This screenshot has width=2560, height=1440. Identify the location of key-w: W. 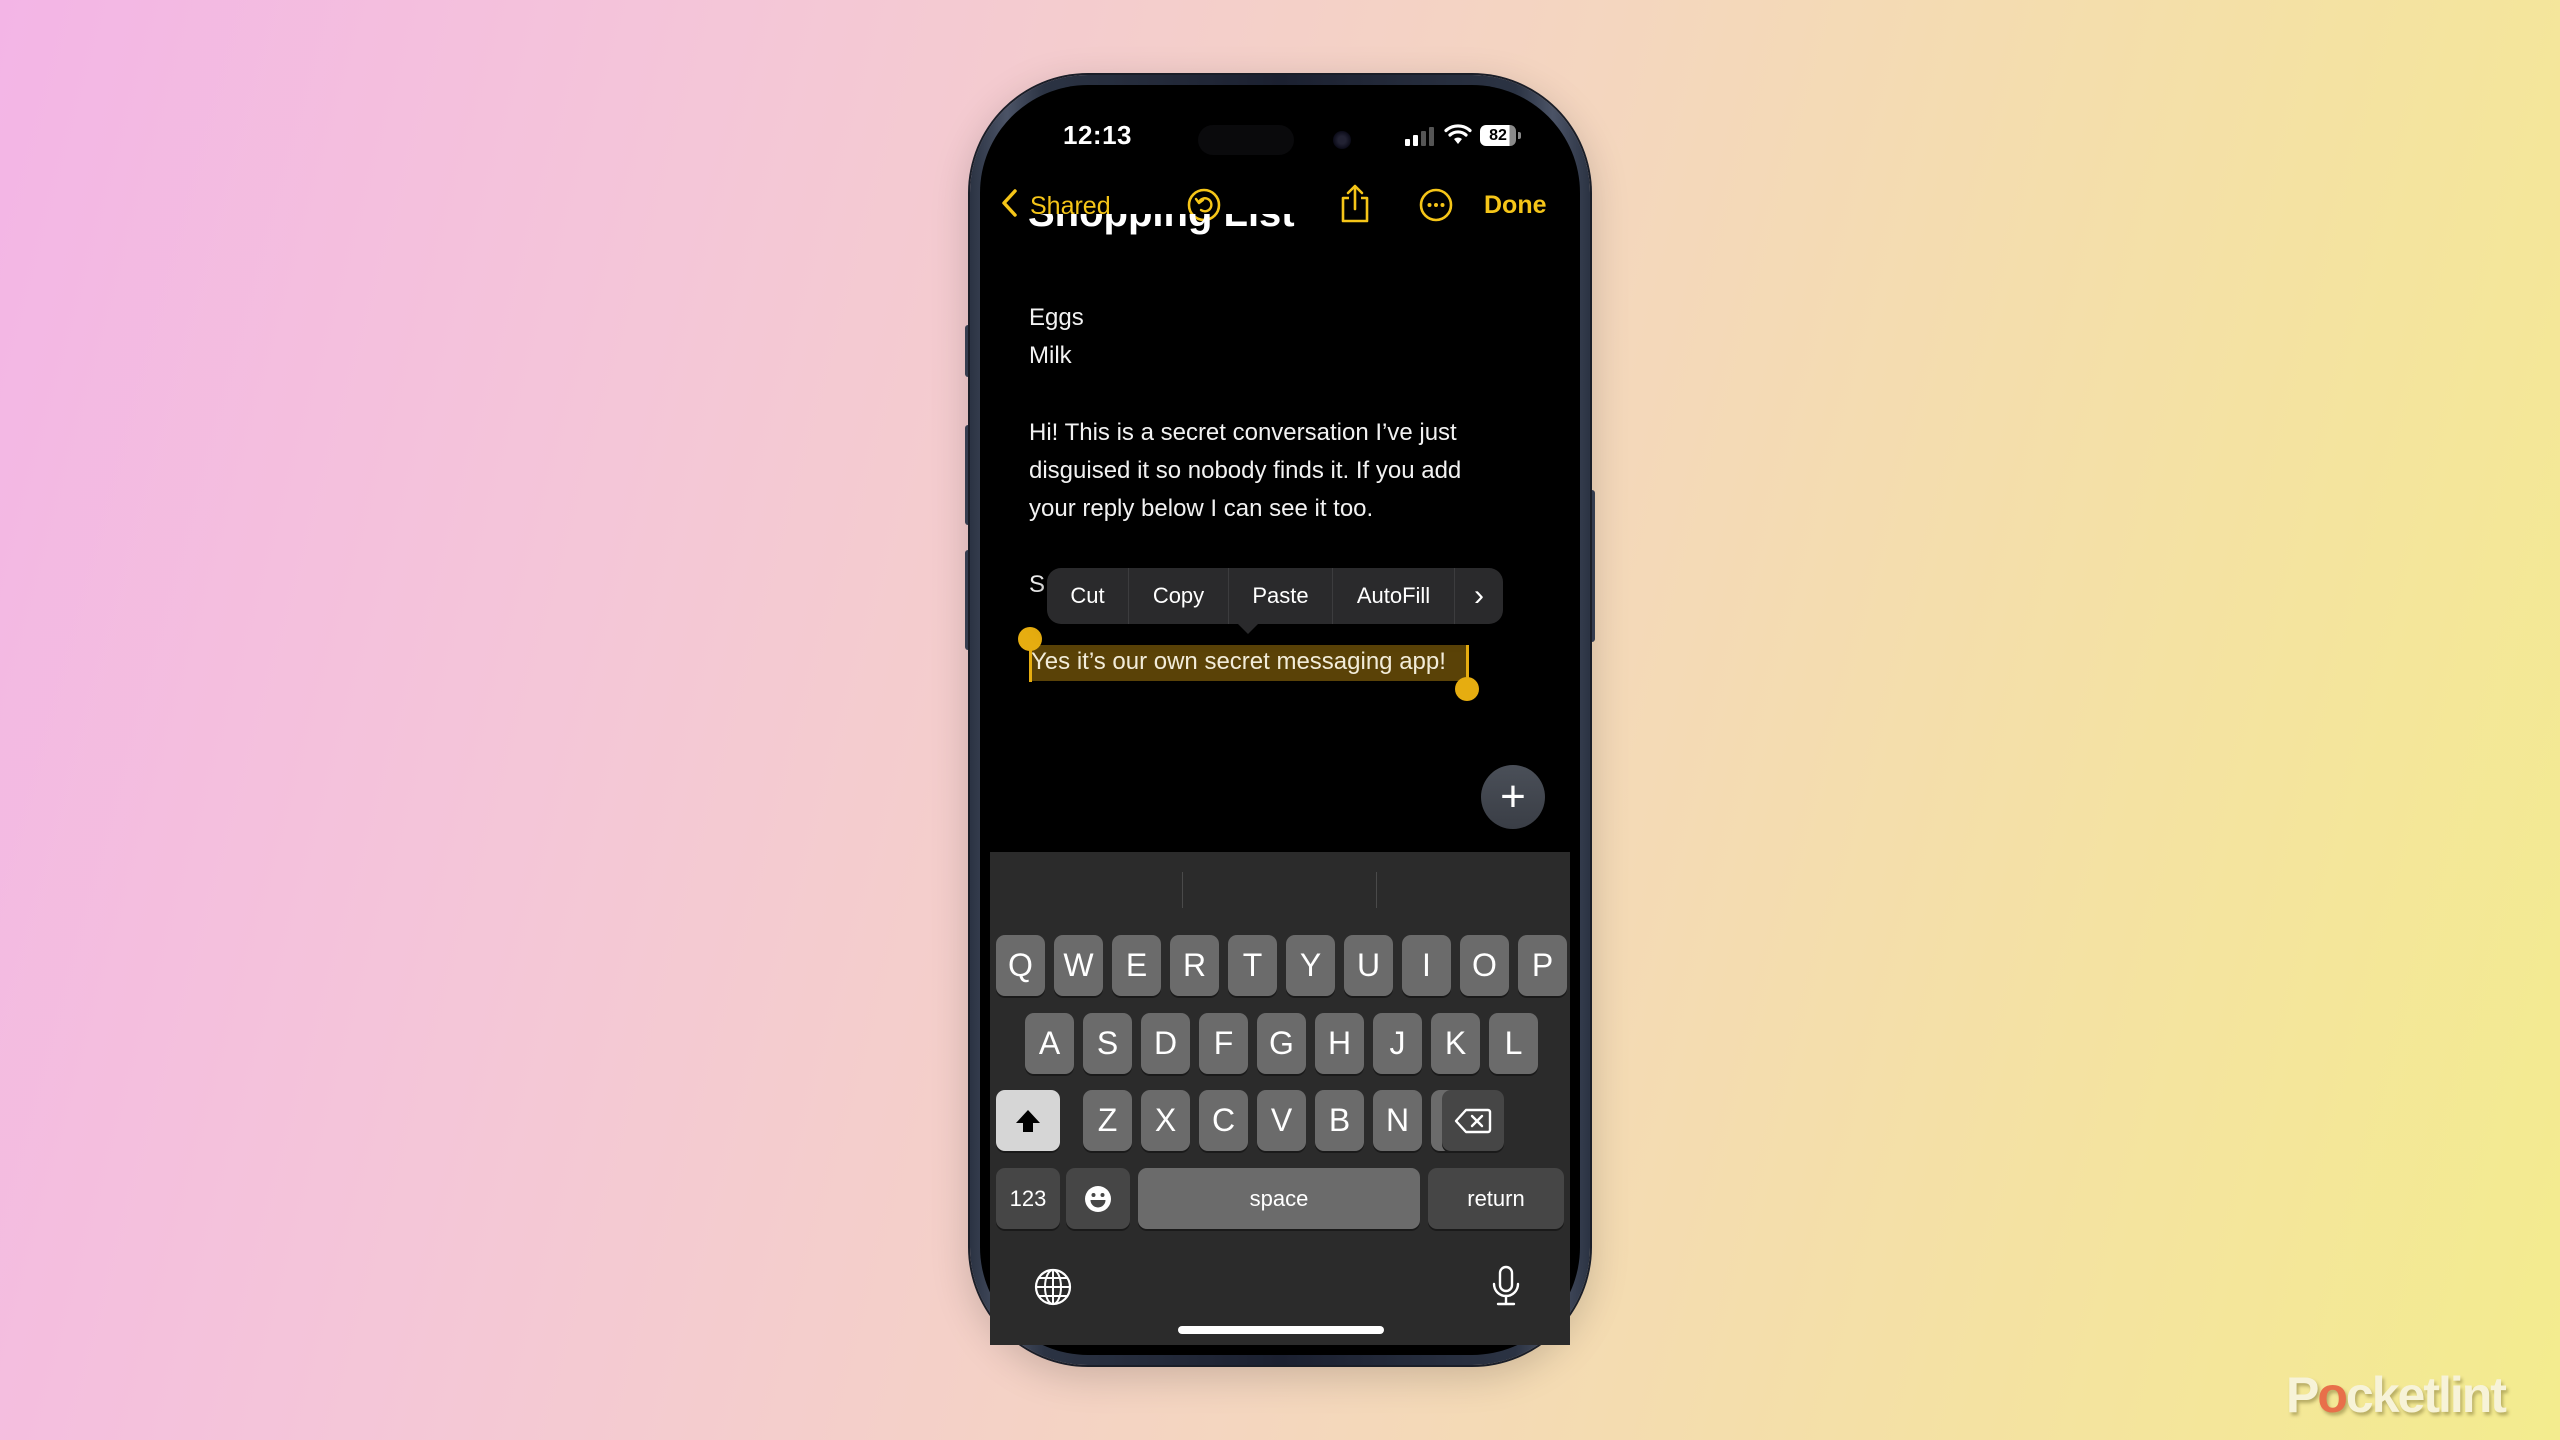
(1078, 965).